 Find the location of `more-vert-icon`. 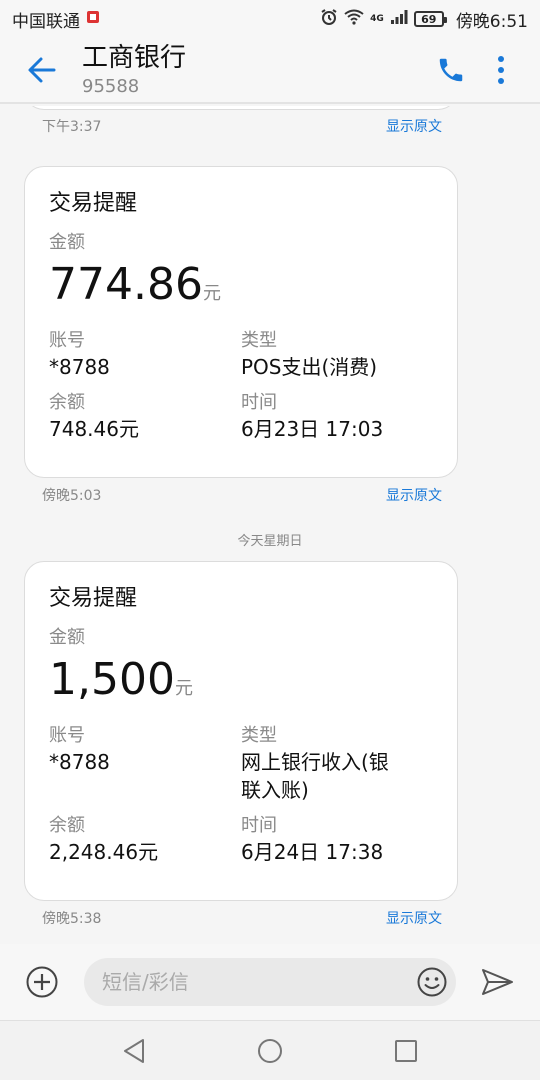

more-vert-icon is located at coordinates (501, 70).